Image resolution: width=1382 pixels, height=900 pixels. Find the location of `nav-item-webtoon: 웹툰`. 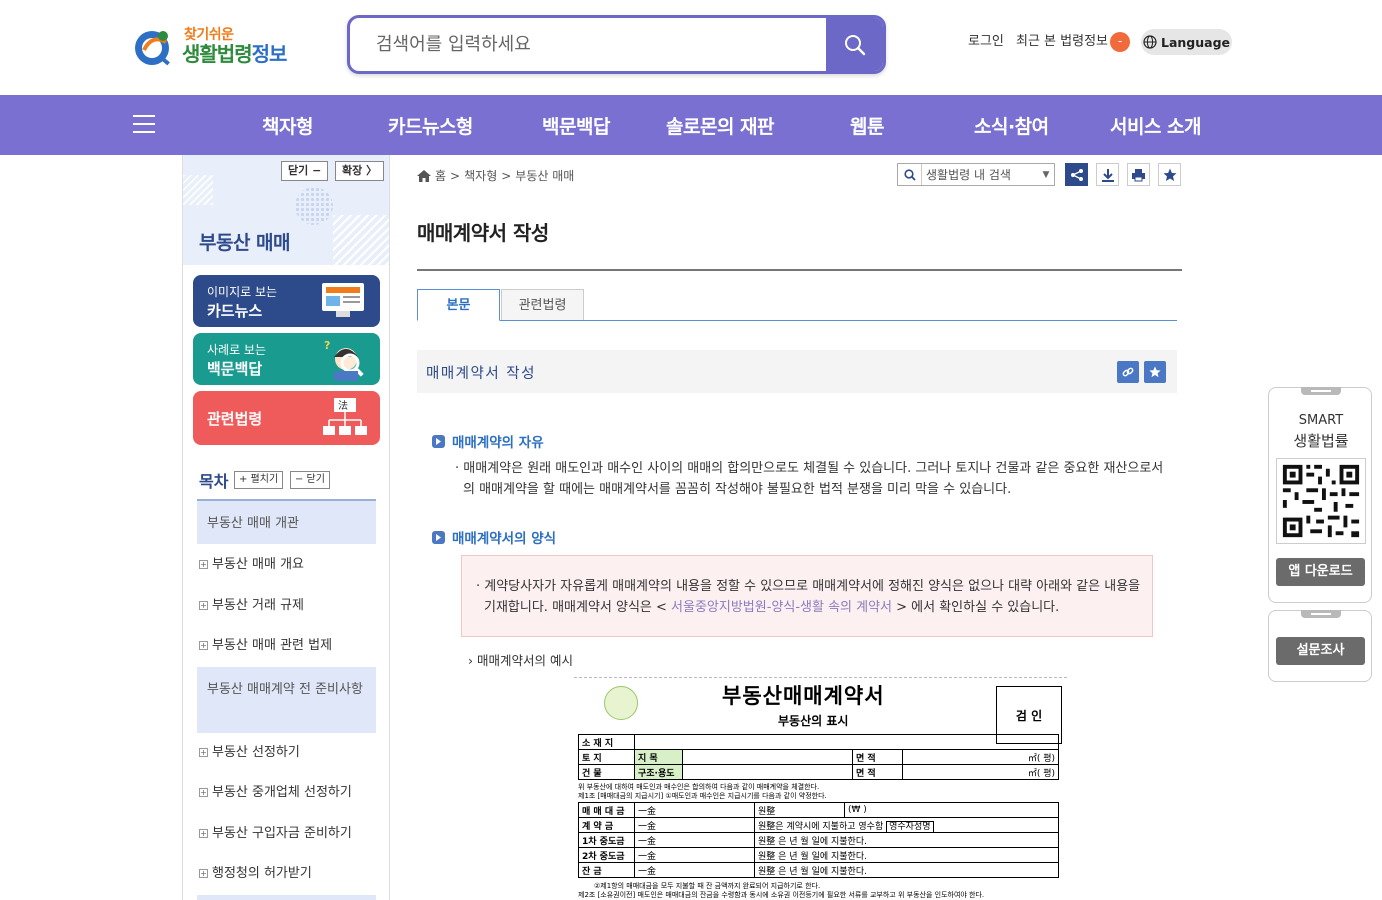

nav-item-webtoon: 웹툰 is located at coordinates (867, 125).